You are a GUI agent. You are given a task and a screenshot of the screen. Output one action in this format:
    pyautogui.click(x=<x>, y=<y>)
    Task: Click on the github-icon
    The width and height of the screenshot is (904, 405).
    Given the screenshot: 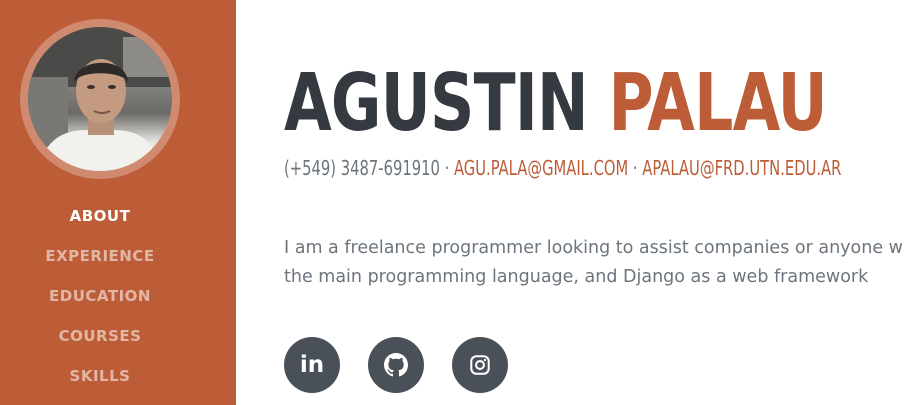 What is the action you would take?
    pyautogui.click(x=396, y=365)
    